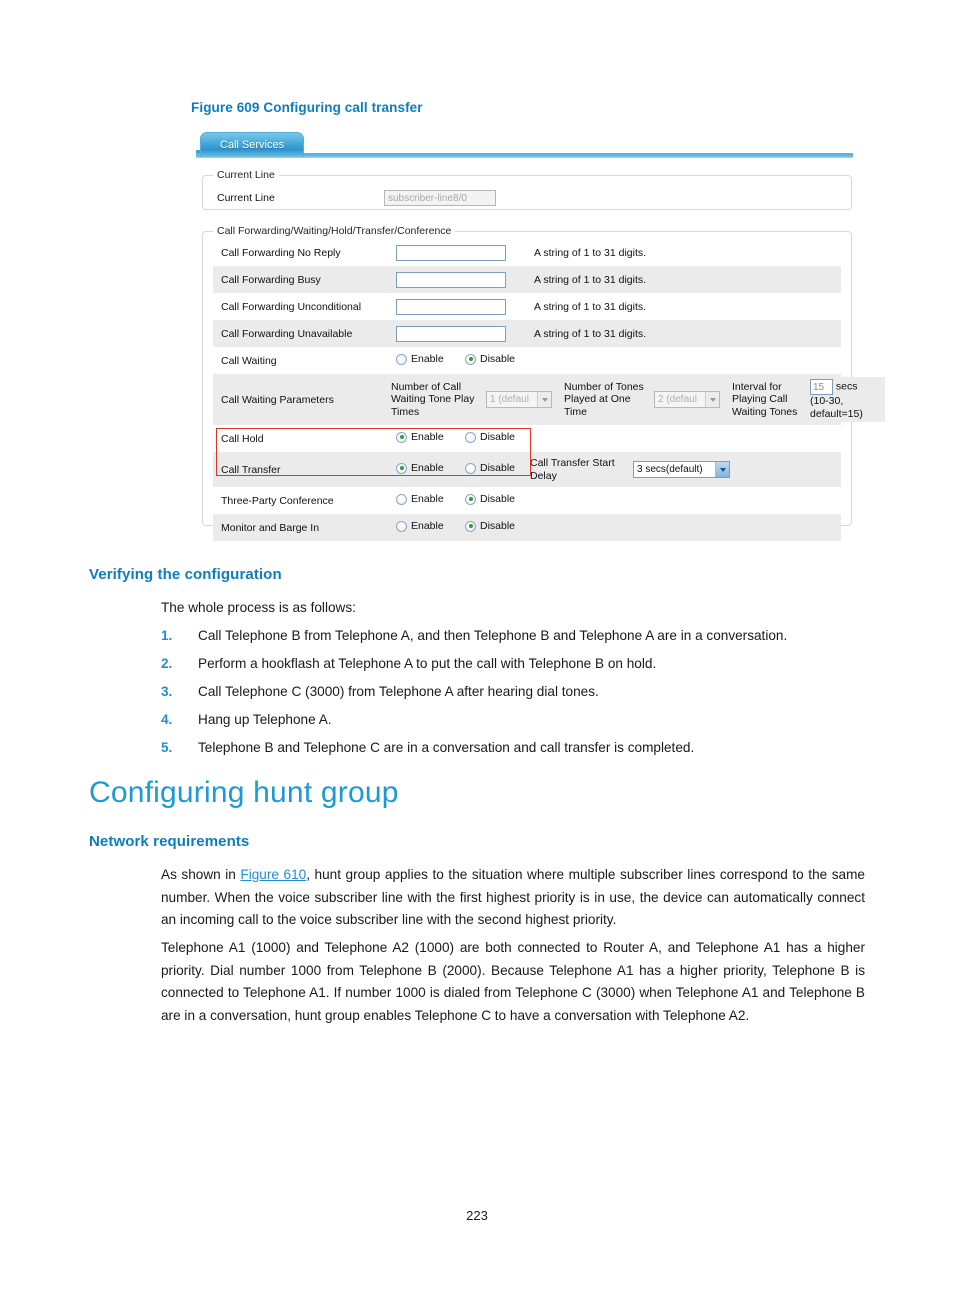 The image size is (954, 1296). Describe the element at coordinates (440, 198) in the screenshot. I see `current-line-input` at that location.